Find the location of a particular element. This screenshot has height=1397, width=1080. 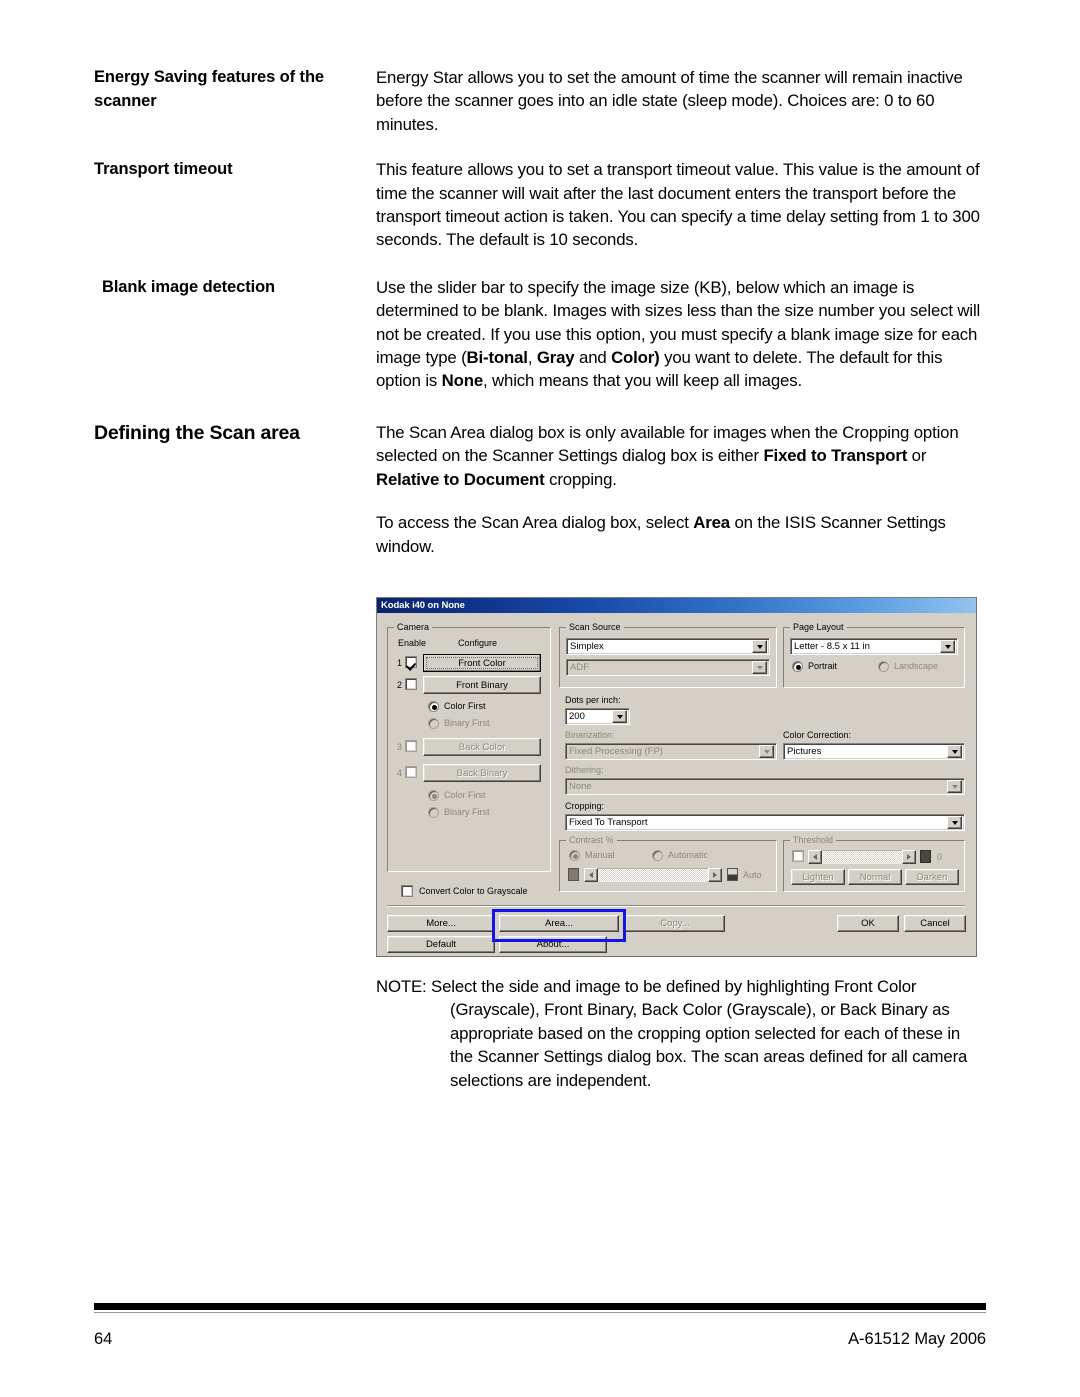

threshold-slider is located at coordinates (862, 857).